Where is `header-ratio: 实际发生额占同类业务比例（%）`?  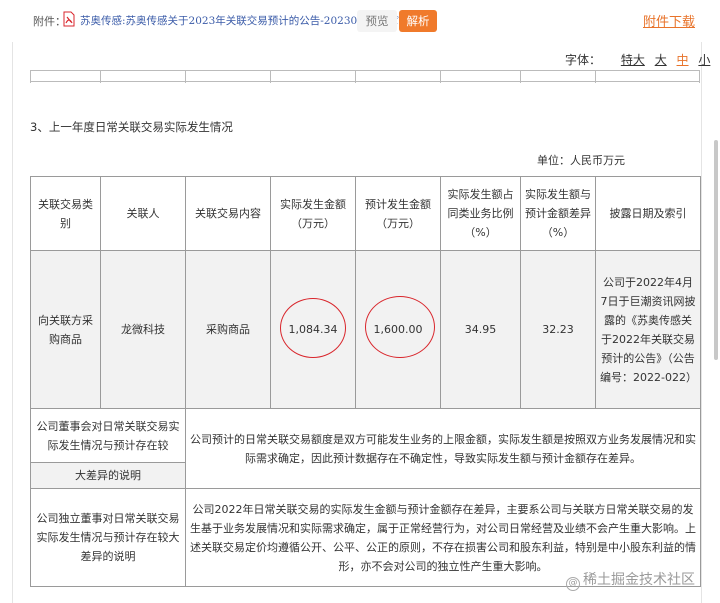
header-ratio: 实际发生额占同类业务比例（%） is located at coordinates (480, 213).